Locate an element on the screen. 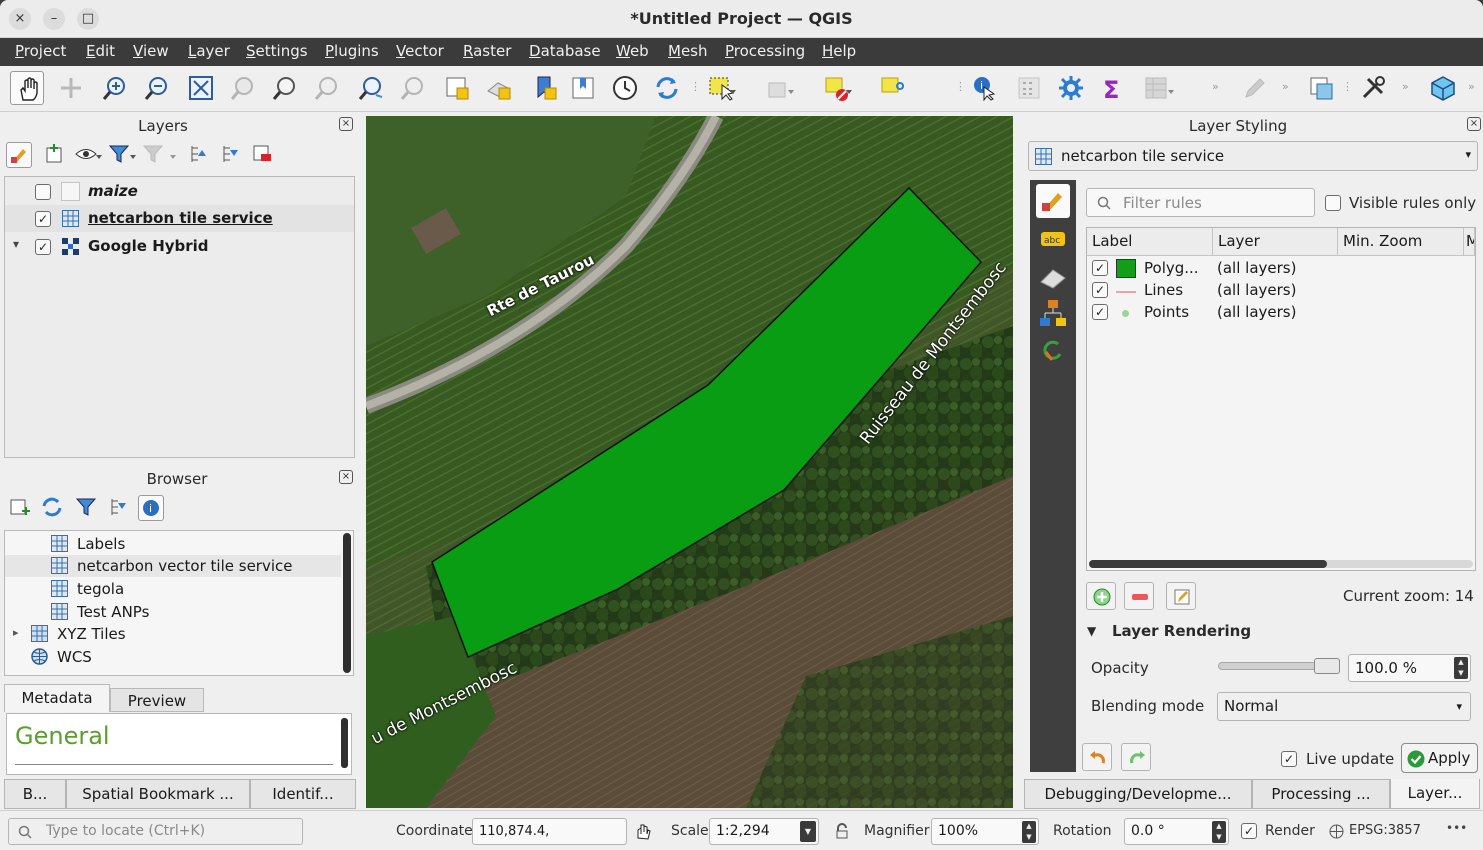 This screenshot has width=1483, height=850. menu-settings: Settings is located at coordinates (277, 51).